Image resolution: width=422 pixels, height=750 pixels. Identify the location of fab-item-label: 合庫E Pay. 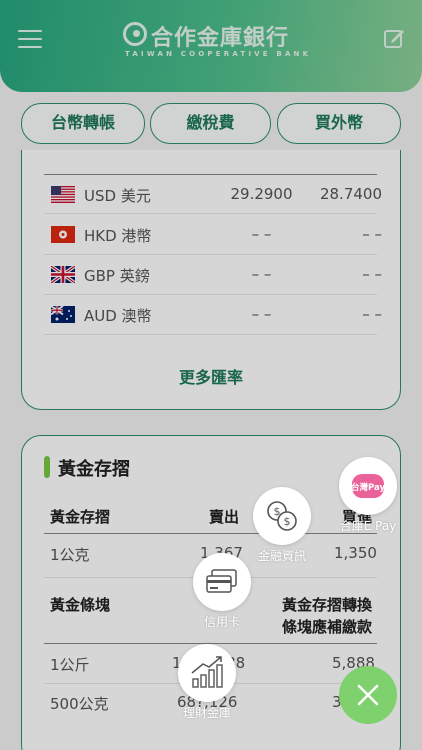
(368, 526).